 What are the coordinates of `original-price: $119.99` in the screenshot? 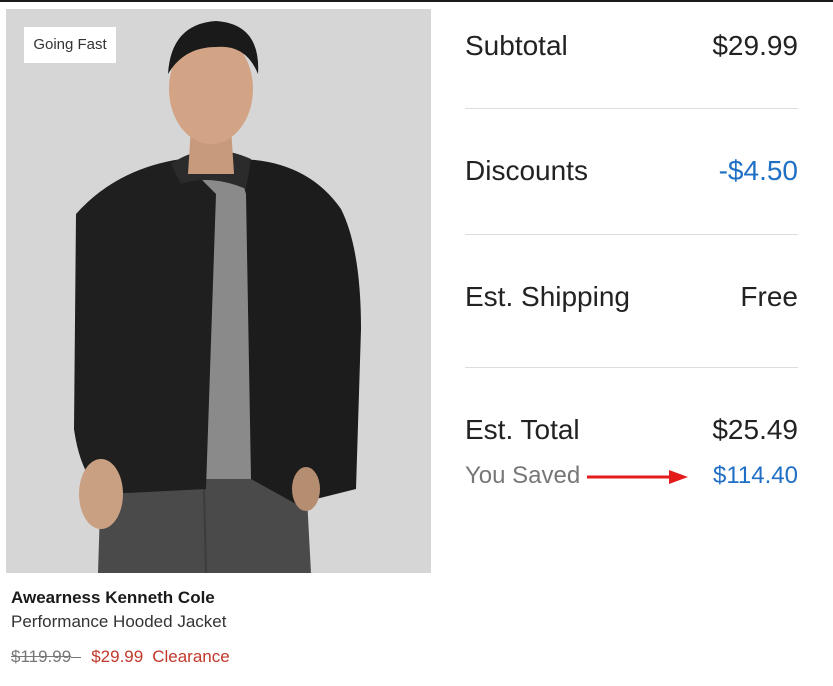 It's located at (41, 656).